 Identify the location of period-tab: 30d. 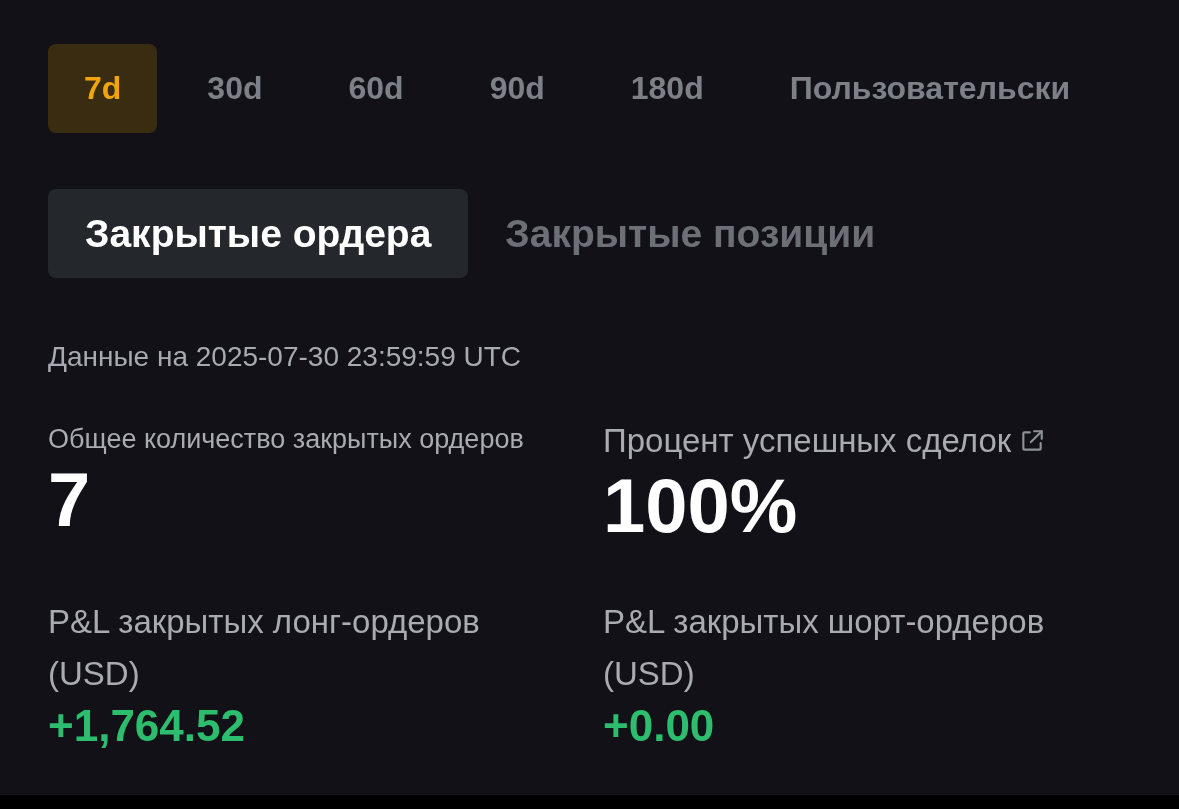
(235, 88).